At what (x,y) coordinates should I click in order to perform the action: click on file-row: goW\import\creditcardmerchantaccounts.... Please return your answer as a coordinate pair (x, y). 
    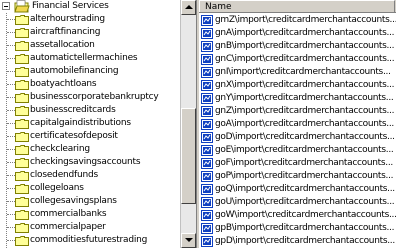
    Looking at the image, I should click on (297, 215).